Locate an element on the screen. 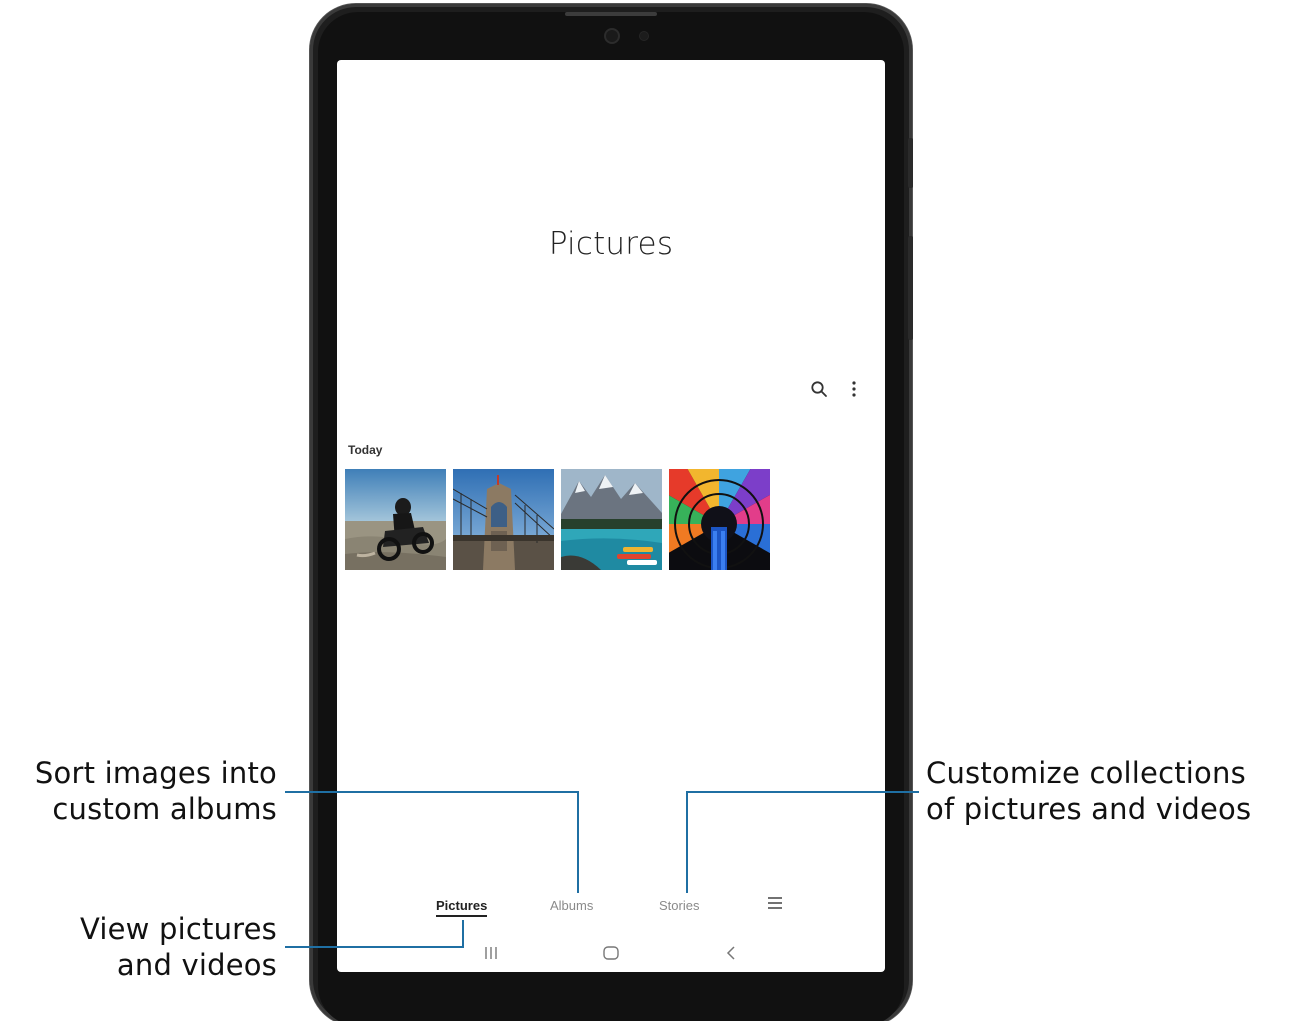 Image resolution: width=1311 pixels, height=1021 pixels. hamburger-menu-icon is located at coordinates (775, 903).